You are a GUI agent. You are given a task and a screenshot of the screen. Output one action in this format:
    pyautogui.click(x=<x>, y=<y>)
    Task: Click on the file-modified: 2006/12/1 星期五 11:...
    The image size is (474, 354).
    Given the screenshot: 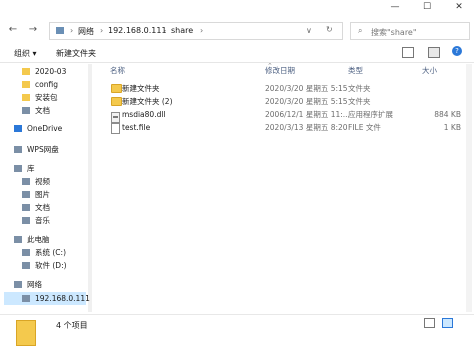 What is the action you would take?
    pyautogui.click(x=307, y=114)
    